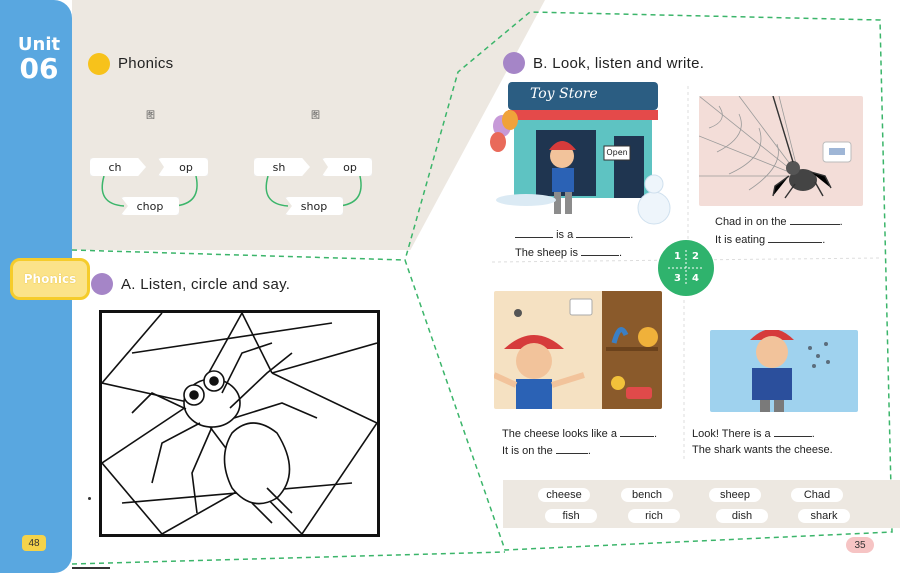  I want to click on phonics-bullet-icon, so click(99, 64).